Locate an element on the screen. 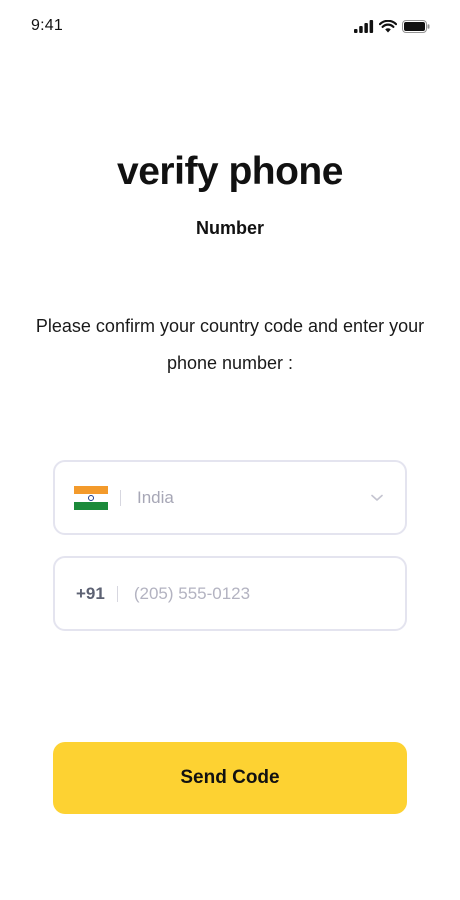 This screenshot has width=460, height=900. phone-number-field: +91 is located at coordinates (230, 593).